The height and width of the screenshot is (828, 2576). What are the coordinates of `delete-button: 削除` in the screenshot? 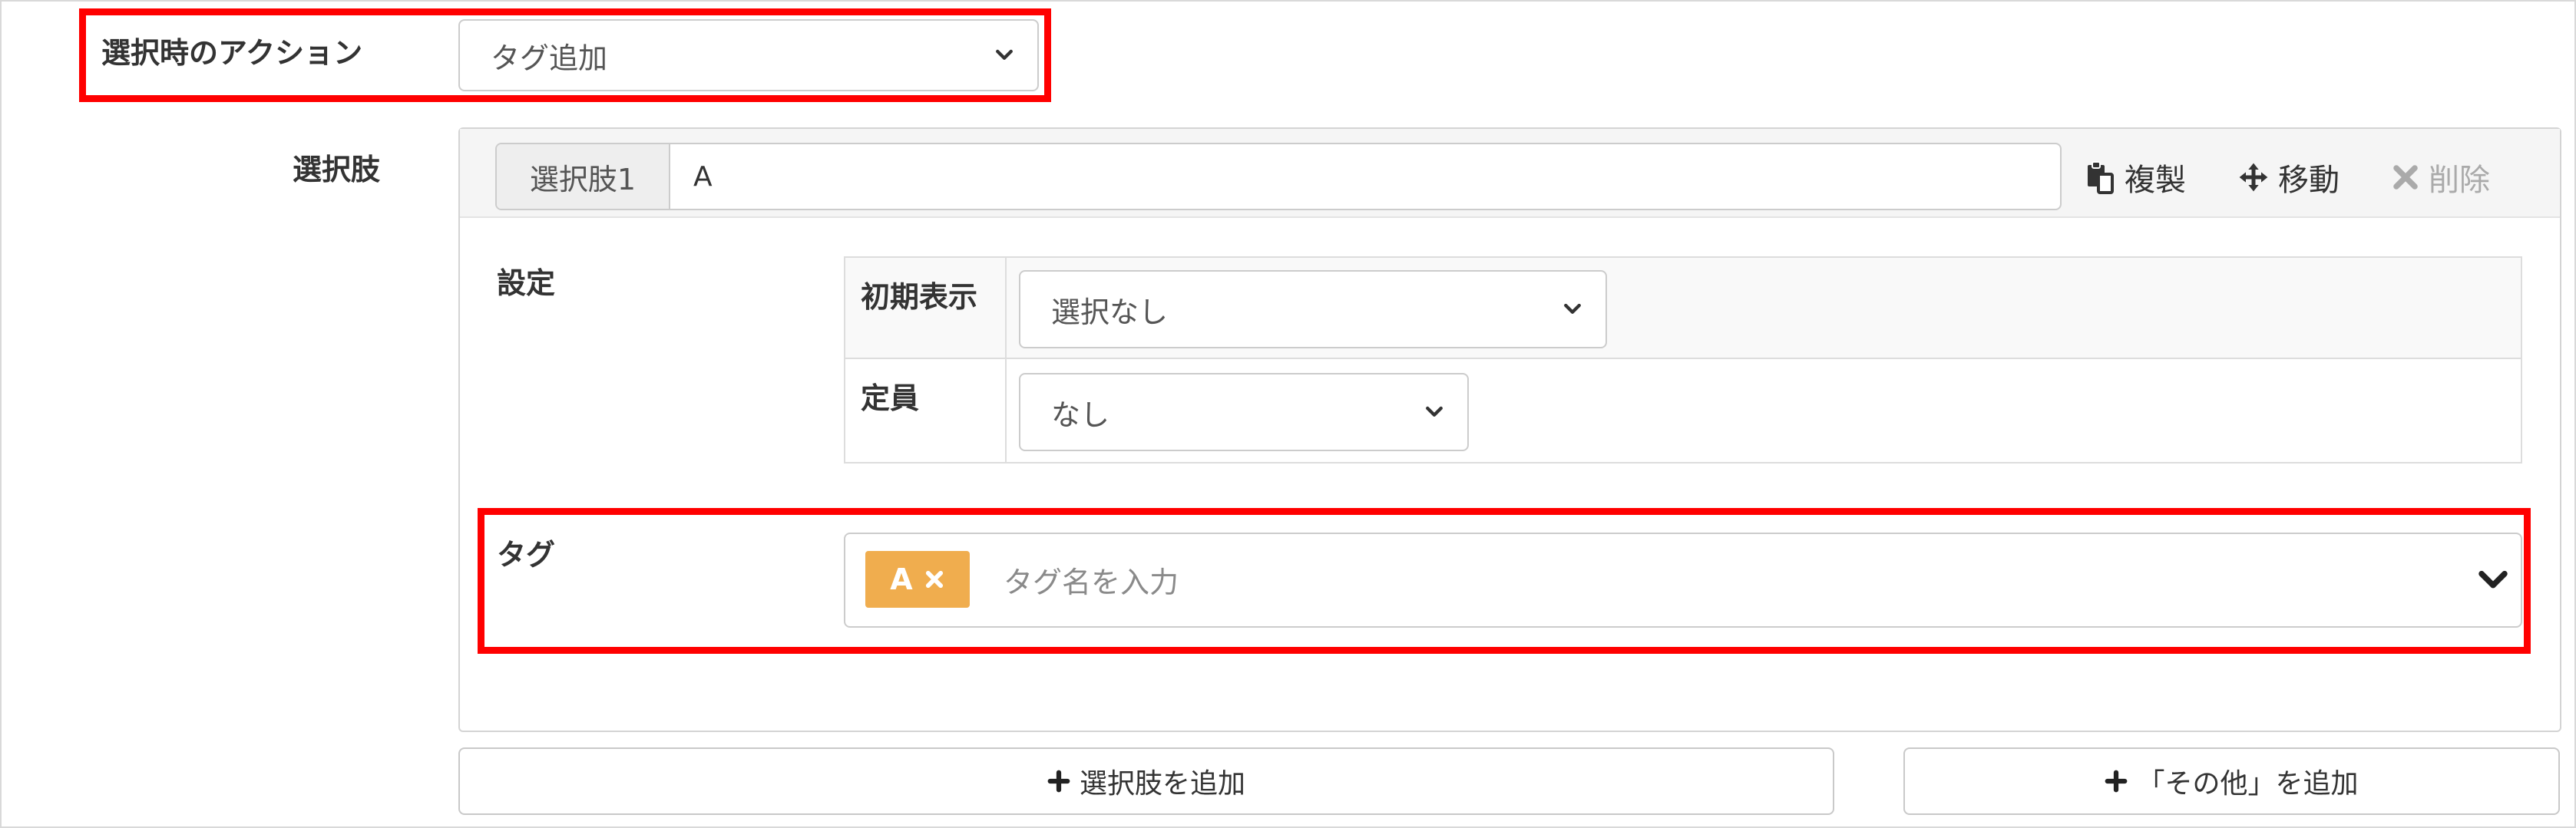 It's located at (2441, 177).